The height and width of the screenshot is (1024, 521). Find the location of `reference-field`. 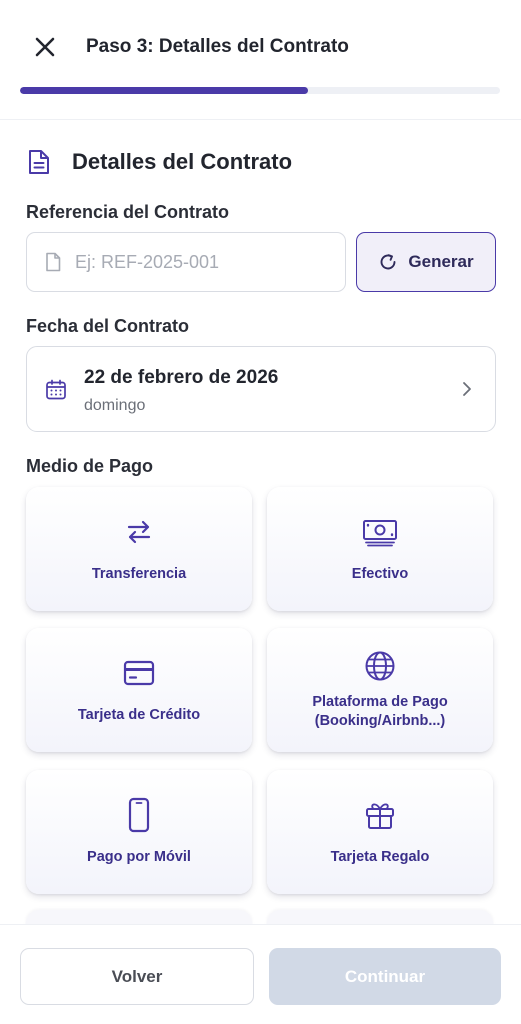

reference-field is located at coordinates (186, 262).